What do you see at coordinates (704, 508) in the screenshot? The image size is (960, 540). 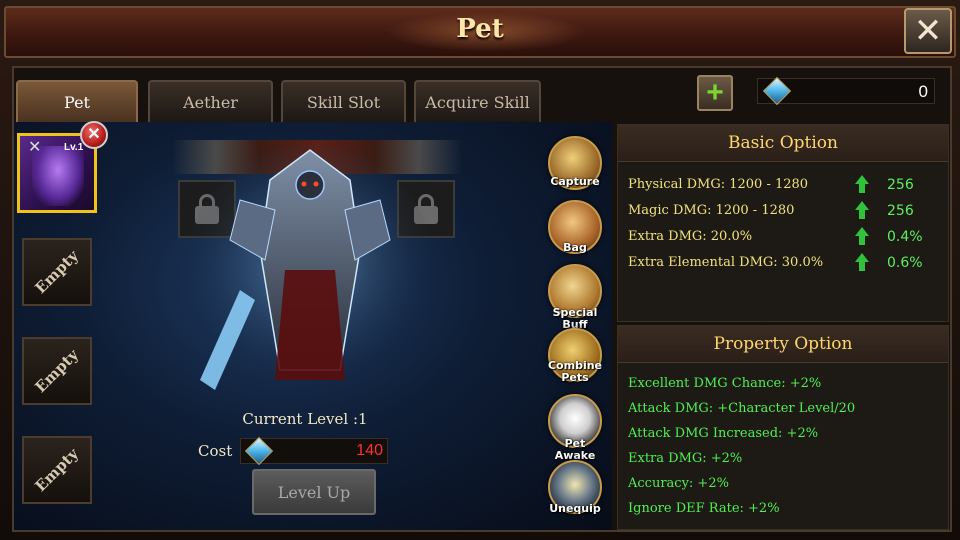 I see `property-option-row: Ignore DEF Rate: +2%` at bounding box center [704, 508].